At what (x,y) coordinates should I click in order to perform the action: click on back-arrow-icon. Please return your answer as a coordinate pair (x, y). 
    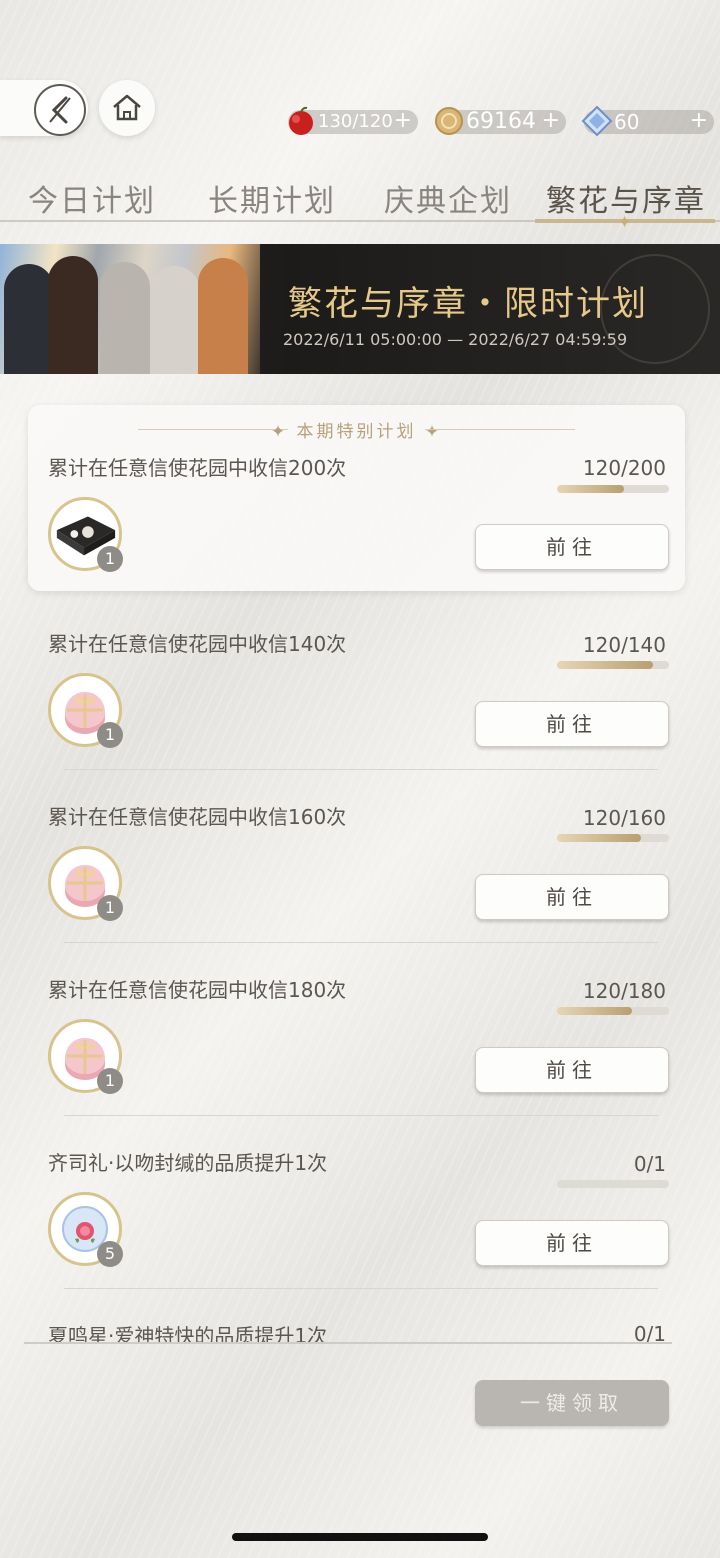
    Looking at the image, I should click on (60, 110).